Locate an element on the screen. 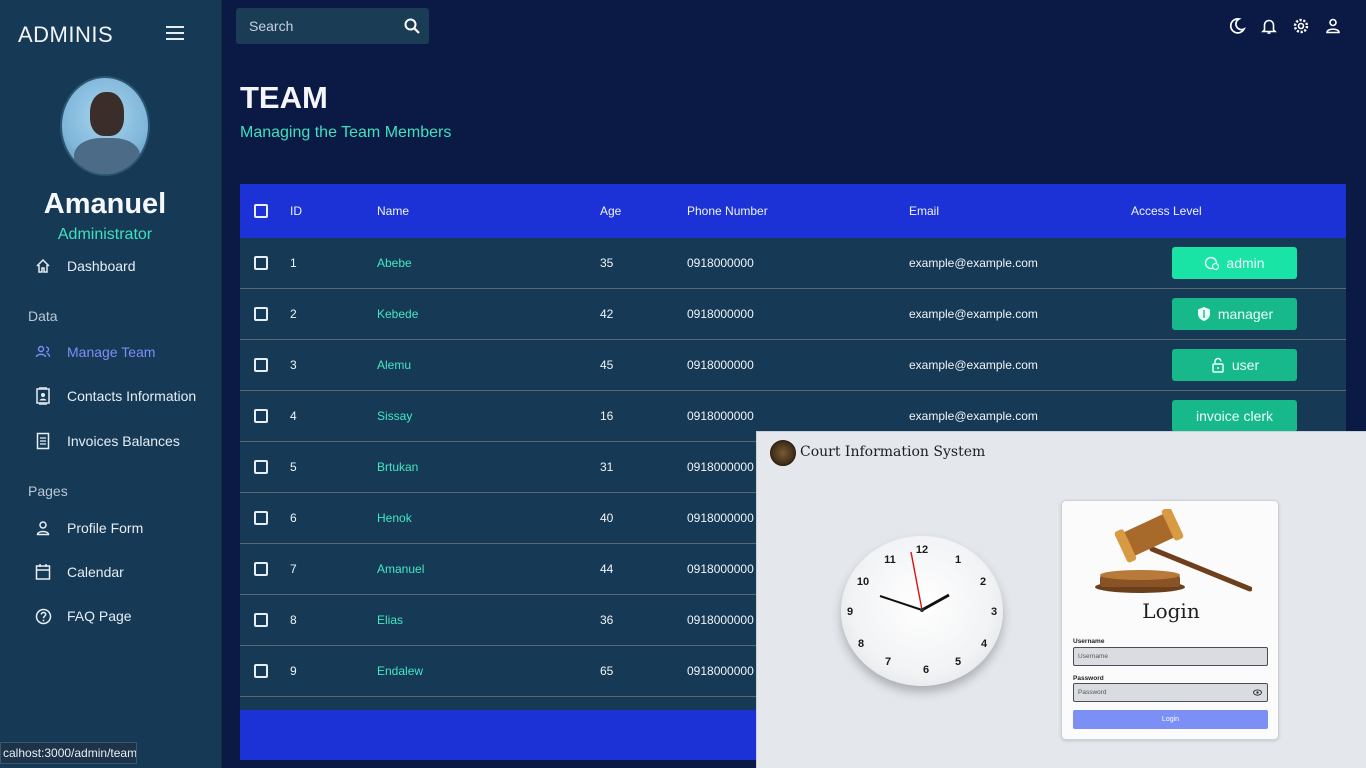 The height and width of the screenshot is (768, 1366). sidebar-item-dashboard: Dashboard is located at coordinates (85, 266).